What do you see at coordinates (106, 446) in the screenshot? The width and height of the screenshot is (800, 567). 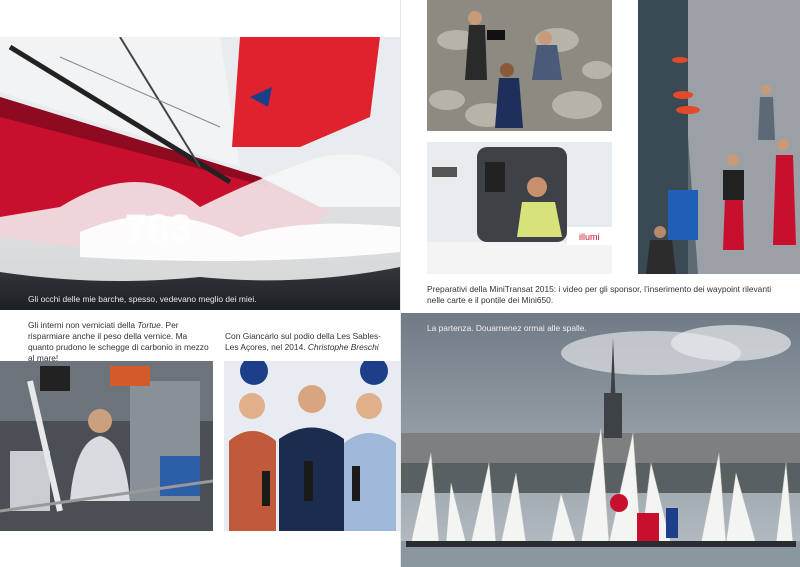 I see `boat-interior-photo` at bounding box center [106, 446].